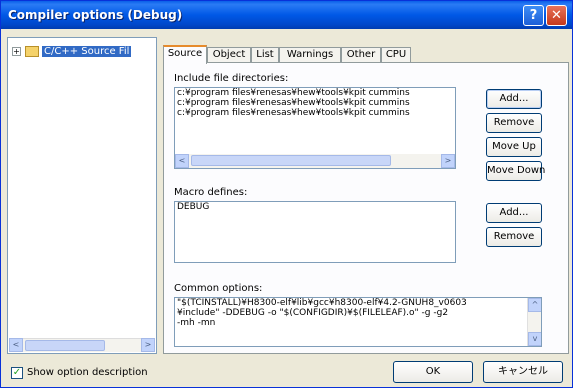 This screenshot has height=388, width=573. I want to click on include-horizontal-scrollbar: < >, so click(315, 161).